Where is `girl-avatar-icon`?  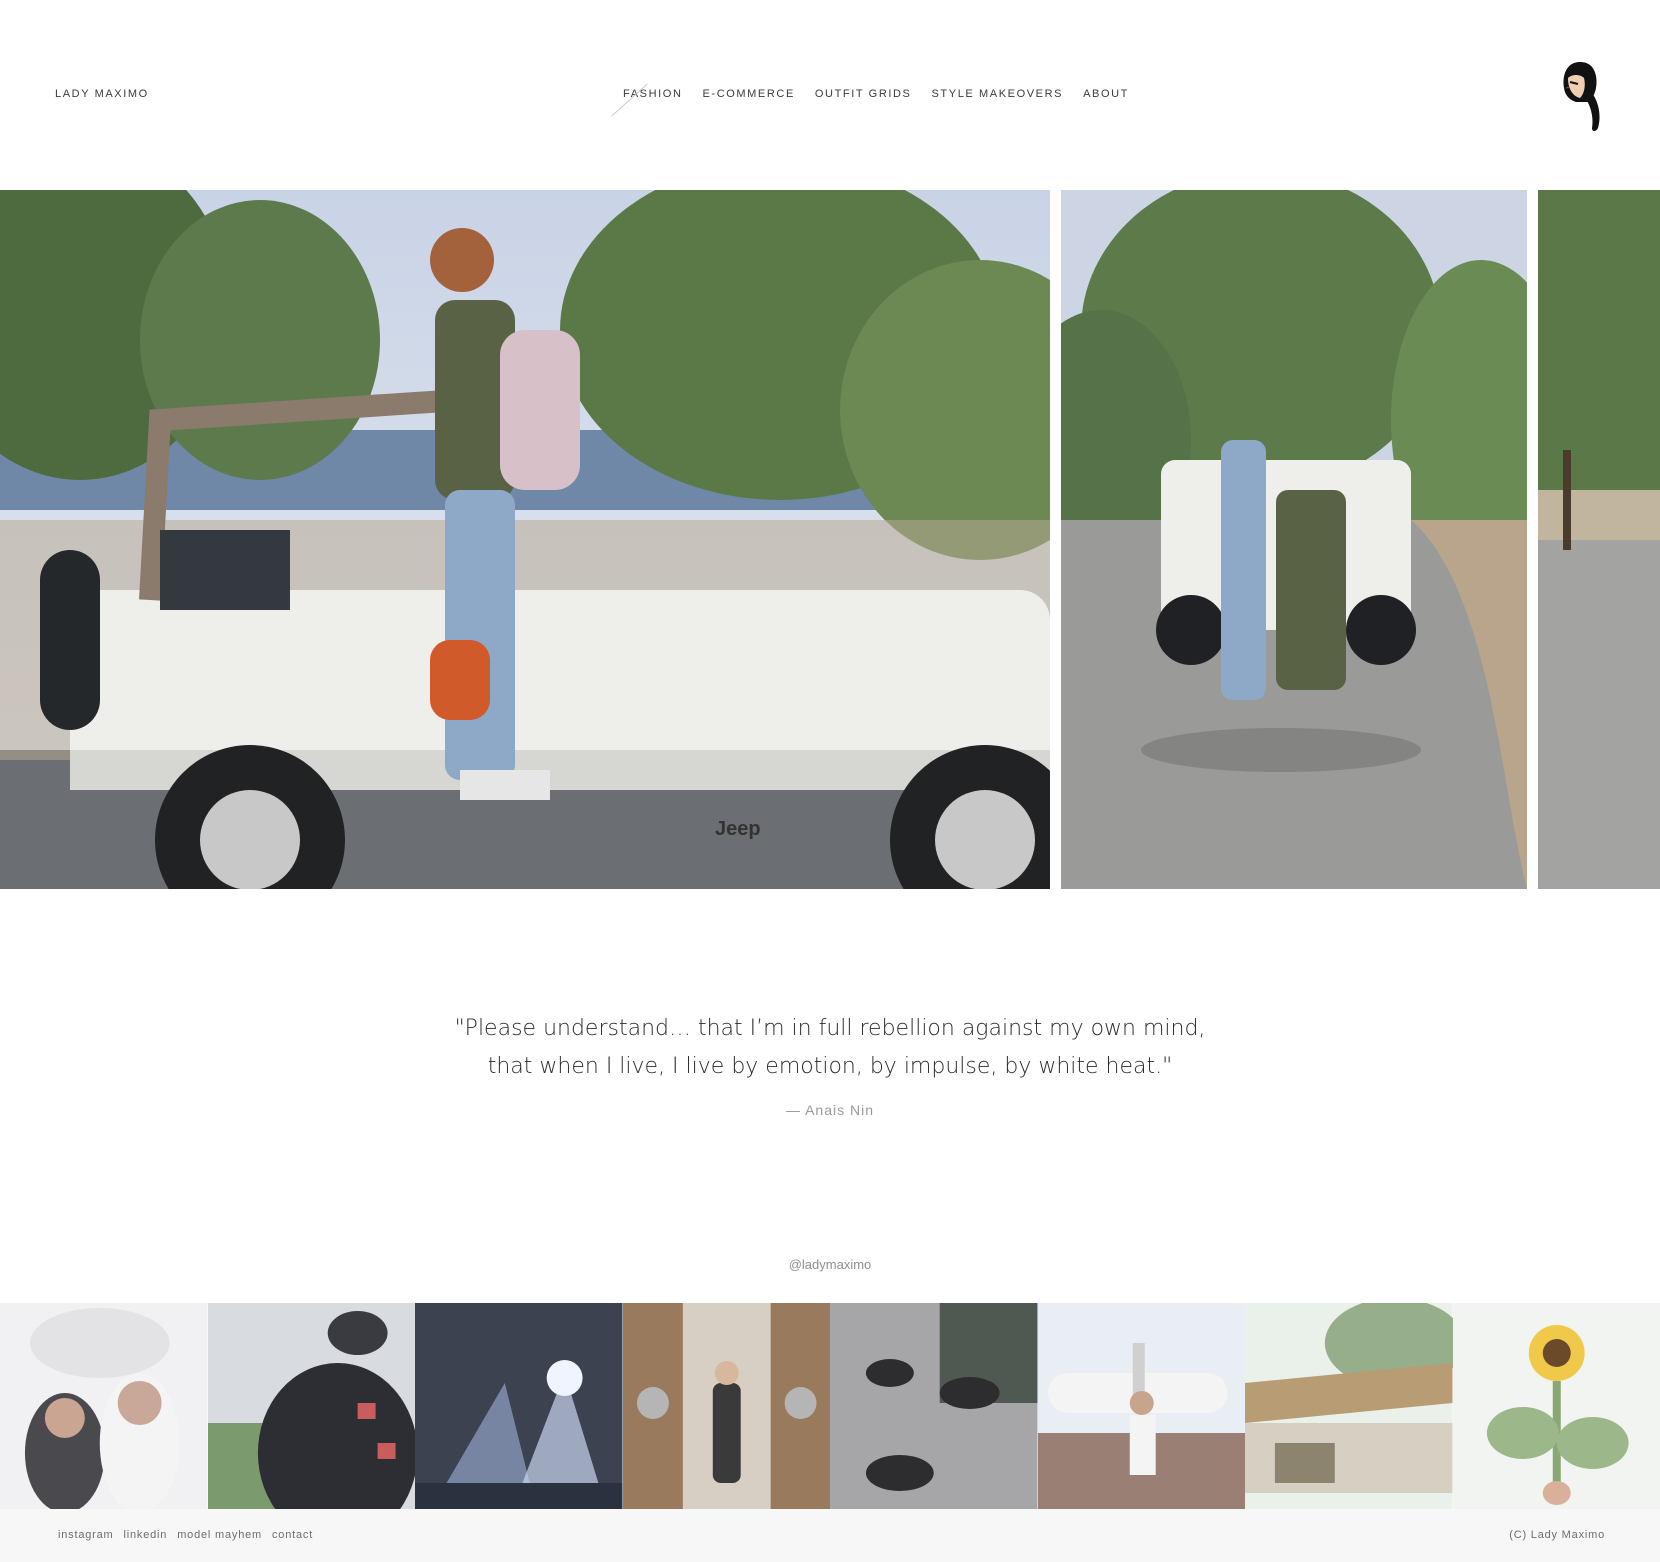
girl-avatar-icon is located at coordinates (1583, 96).